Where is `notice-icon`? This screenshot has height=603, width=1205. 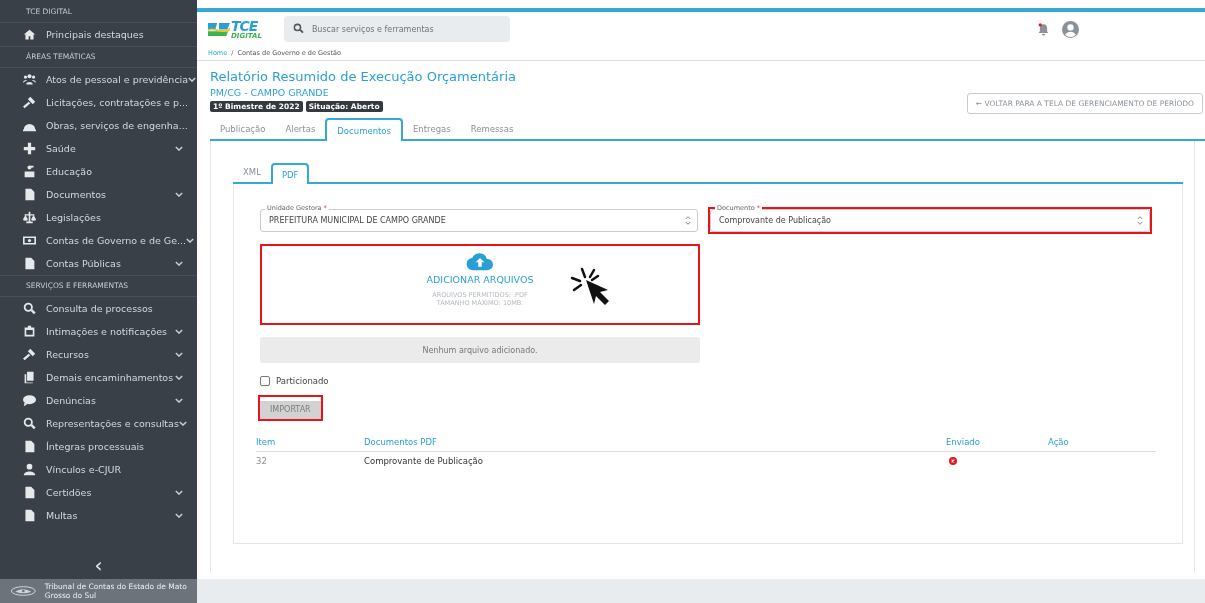 notice-icon is located at coordinates (29, 331).